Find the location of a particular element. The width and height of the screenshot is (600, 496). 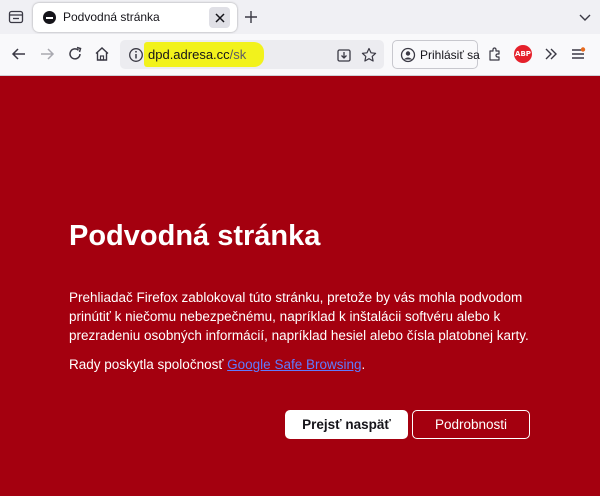

new-tab-button is located at coordinates (251, 17).